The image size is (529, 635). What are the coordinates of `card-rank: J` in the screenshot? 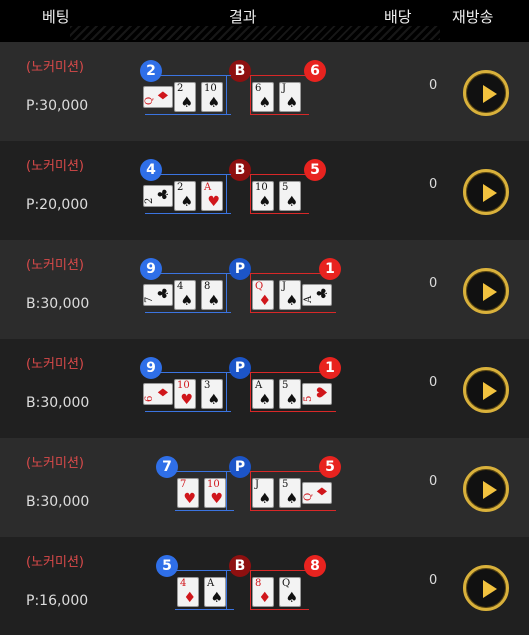 It's located at (284, 88).